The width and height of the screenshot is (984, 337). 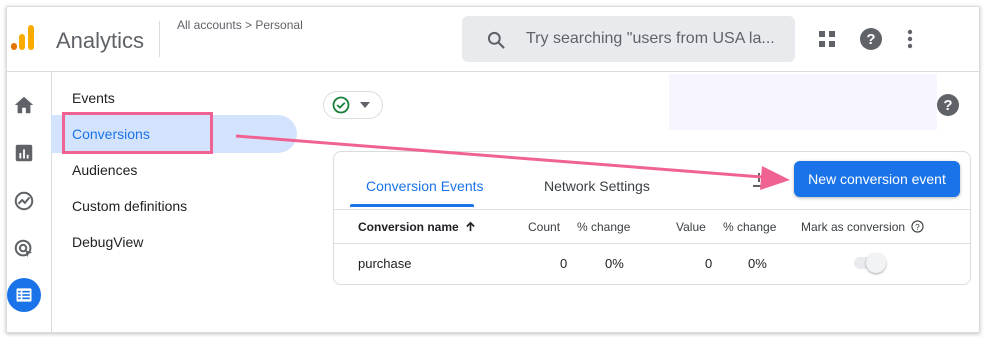 What do you see at coordinates (876, 263) in the screenshot?
I see `toggle-thumb` at bounding box center [876, 263].